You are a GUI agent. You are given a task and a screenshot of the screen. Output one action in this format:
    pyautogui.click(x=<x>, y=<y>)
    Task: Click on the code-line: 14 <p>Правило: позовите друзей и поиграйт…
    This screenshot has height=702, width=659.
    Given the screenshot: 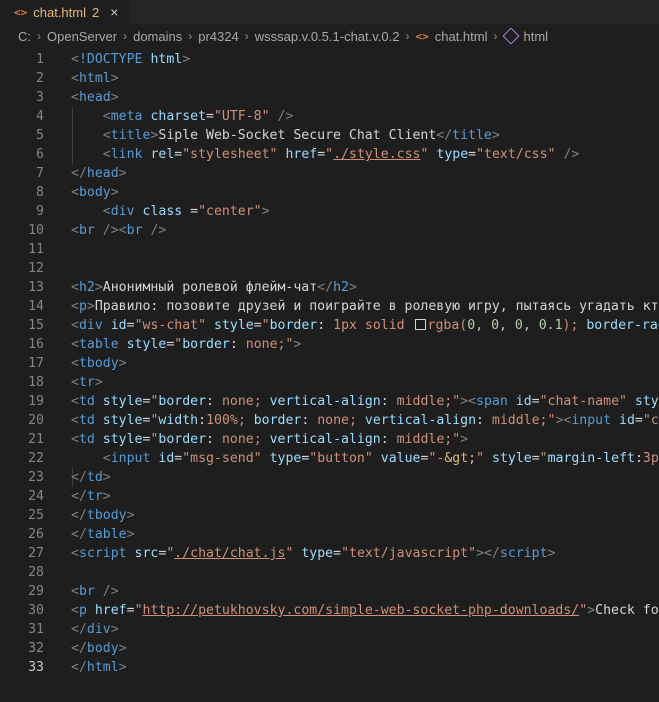 What is the action you would take?
    pyautogui.click(x=329, y=306)
    